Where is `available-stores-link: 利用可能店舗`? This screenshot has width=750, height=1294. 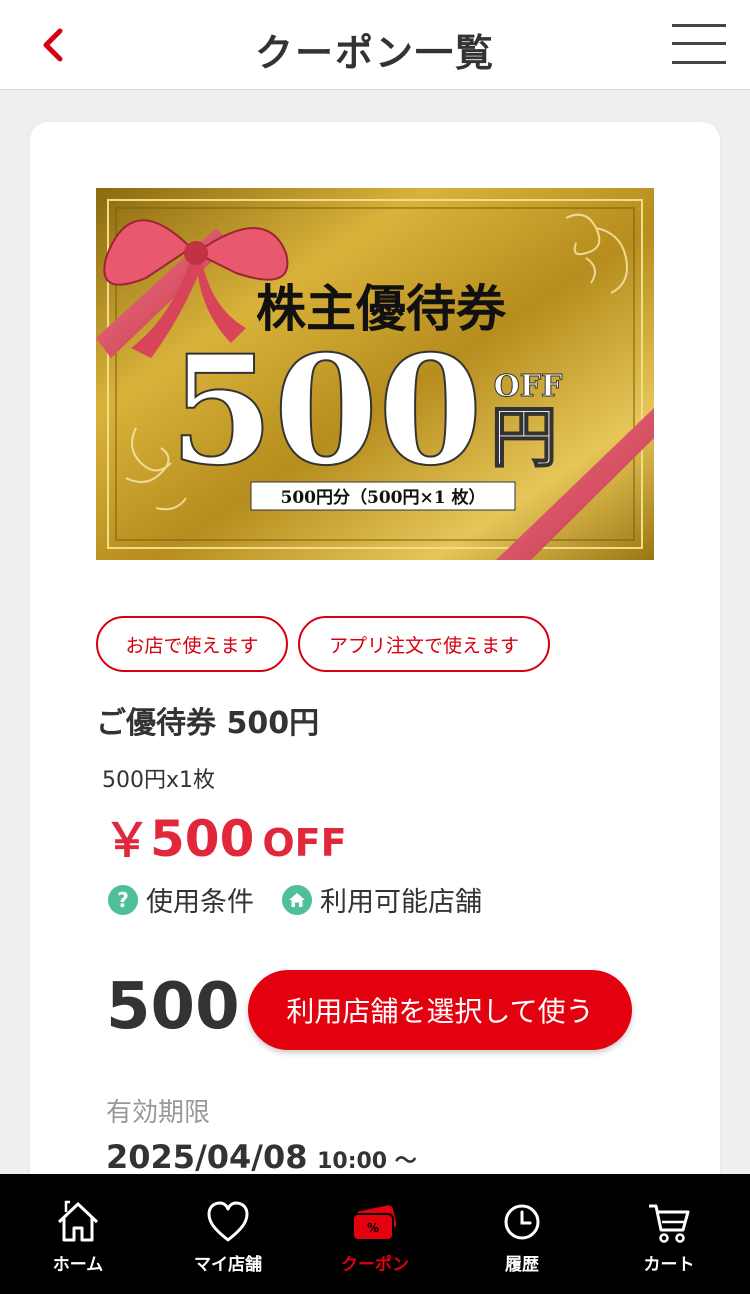 available-stores-link: 利用可能店舗 is located at coordinates (382, 899).